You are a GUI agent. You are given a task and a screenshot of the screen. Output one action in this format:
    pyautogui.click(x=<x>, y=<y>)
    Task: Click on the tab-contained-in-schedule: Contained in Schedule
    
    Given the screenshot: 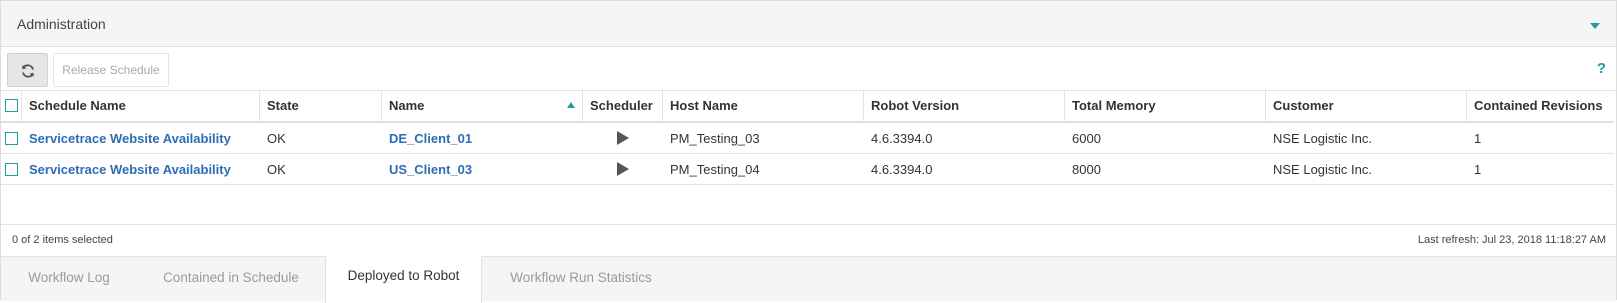 What is the action you would take?
    pyautogui.click(x=231, y=279)
    